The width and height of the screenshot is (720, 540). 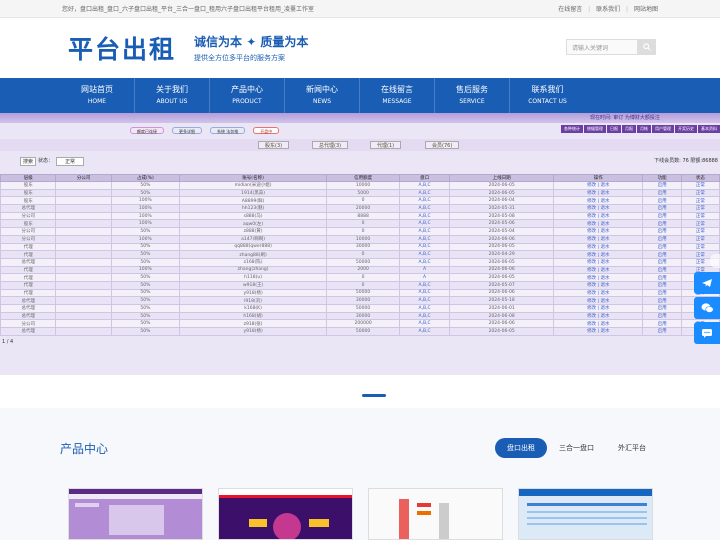 I want to click on table-cell, so click(x=83, y=193).